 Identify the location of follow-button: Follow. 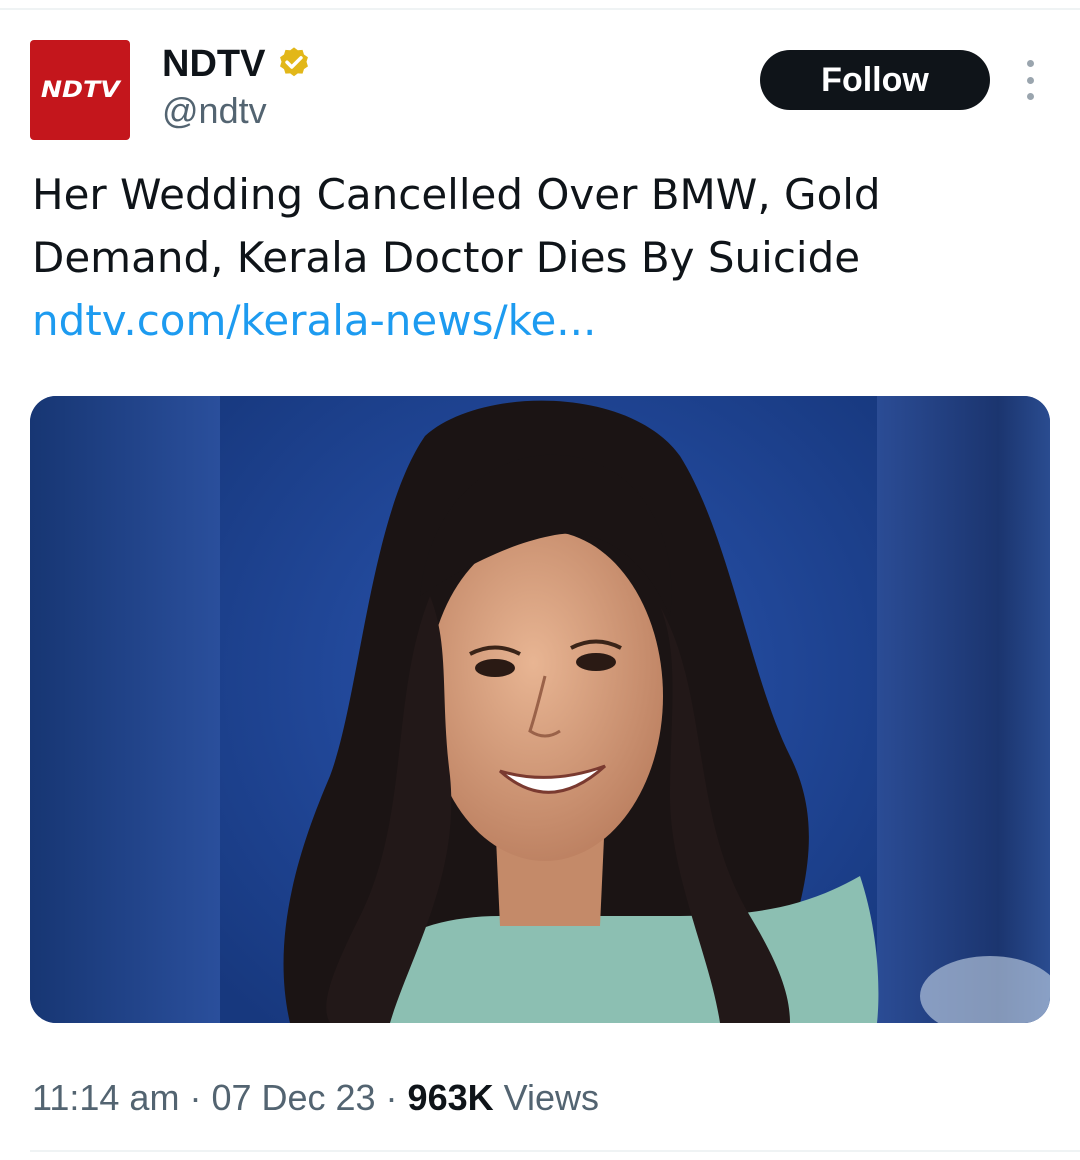
(875, 80).